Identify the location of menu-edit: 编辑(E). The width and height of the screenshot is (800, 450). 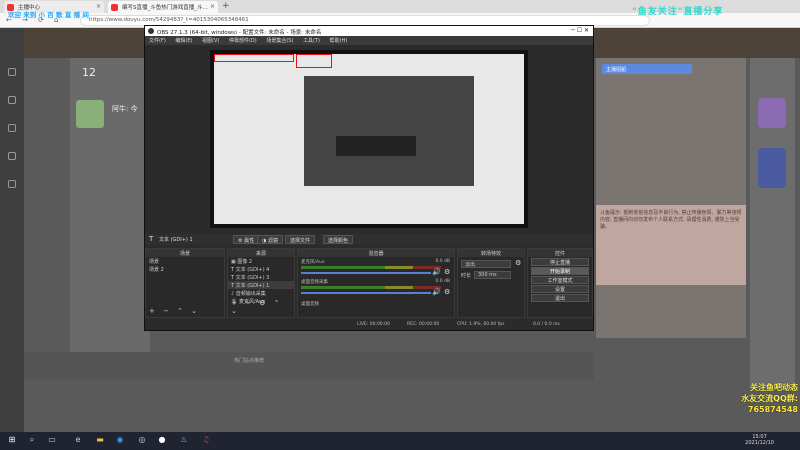
(183, 40).